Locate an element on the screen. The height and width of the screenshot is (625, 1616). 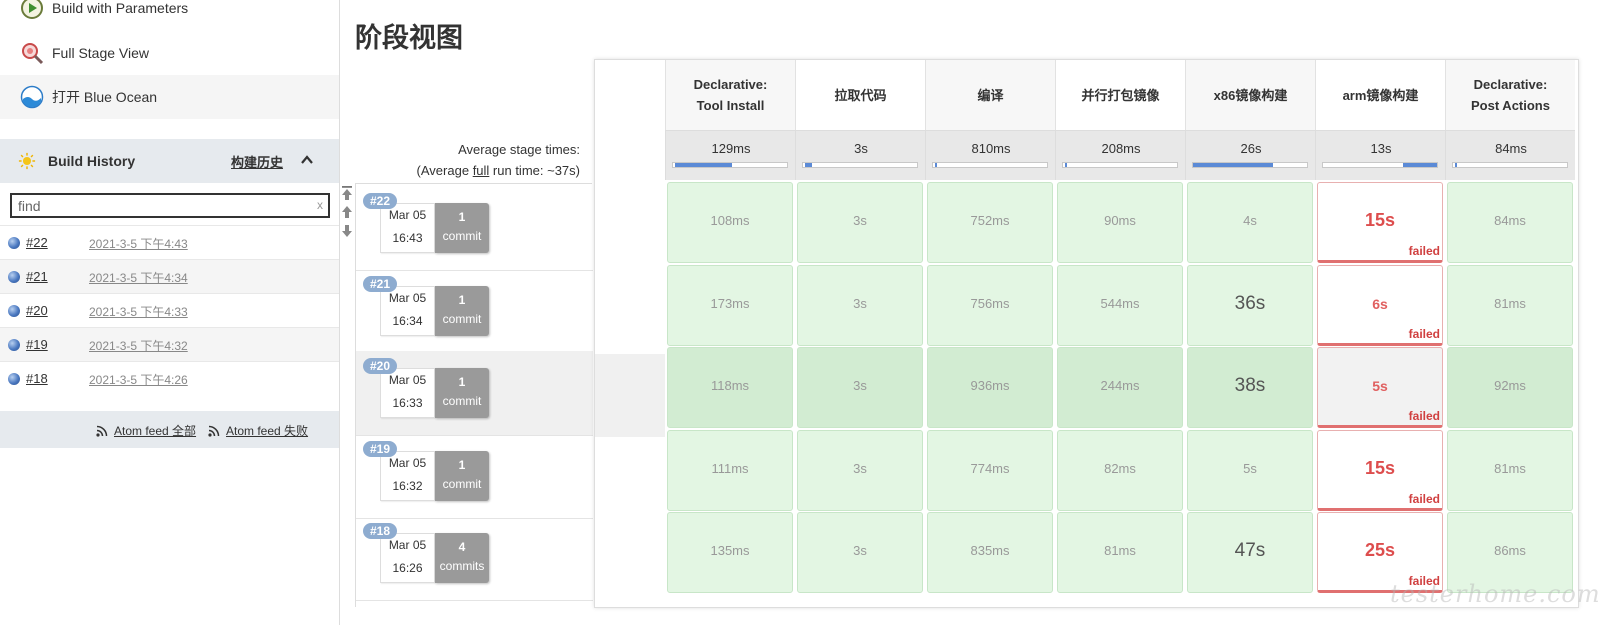
build-run-row: Mar 05 16:43 1 commit #22 is located at coordinates (474, 228).